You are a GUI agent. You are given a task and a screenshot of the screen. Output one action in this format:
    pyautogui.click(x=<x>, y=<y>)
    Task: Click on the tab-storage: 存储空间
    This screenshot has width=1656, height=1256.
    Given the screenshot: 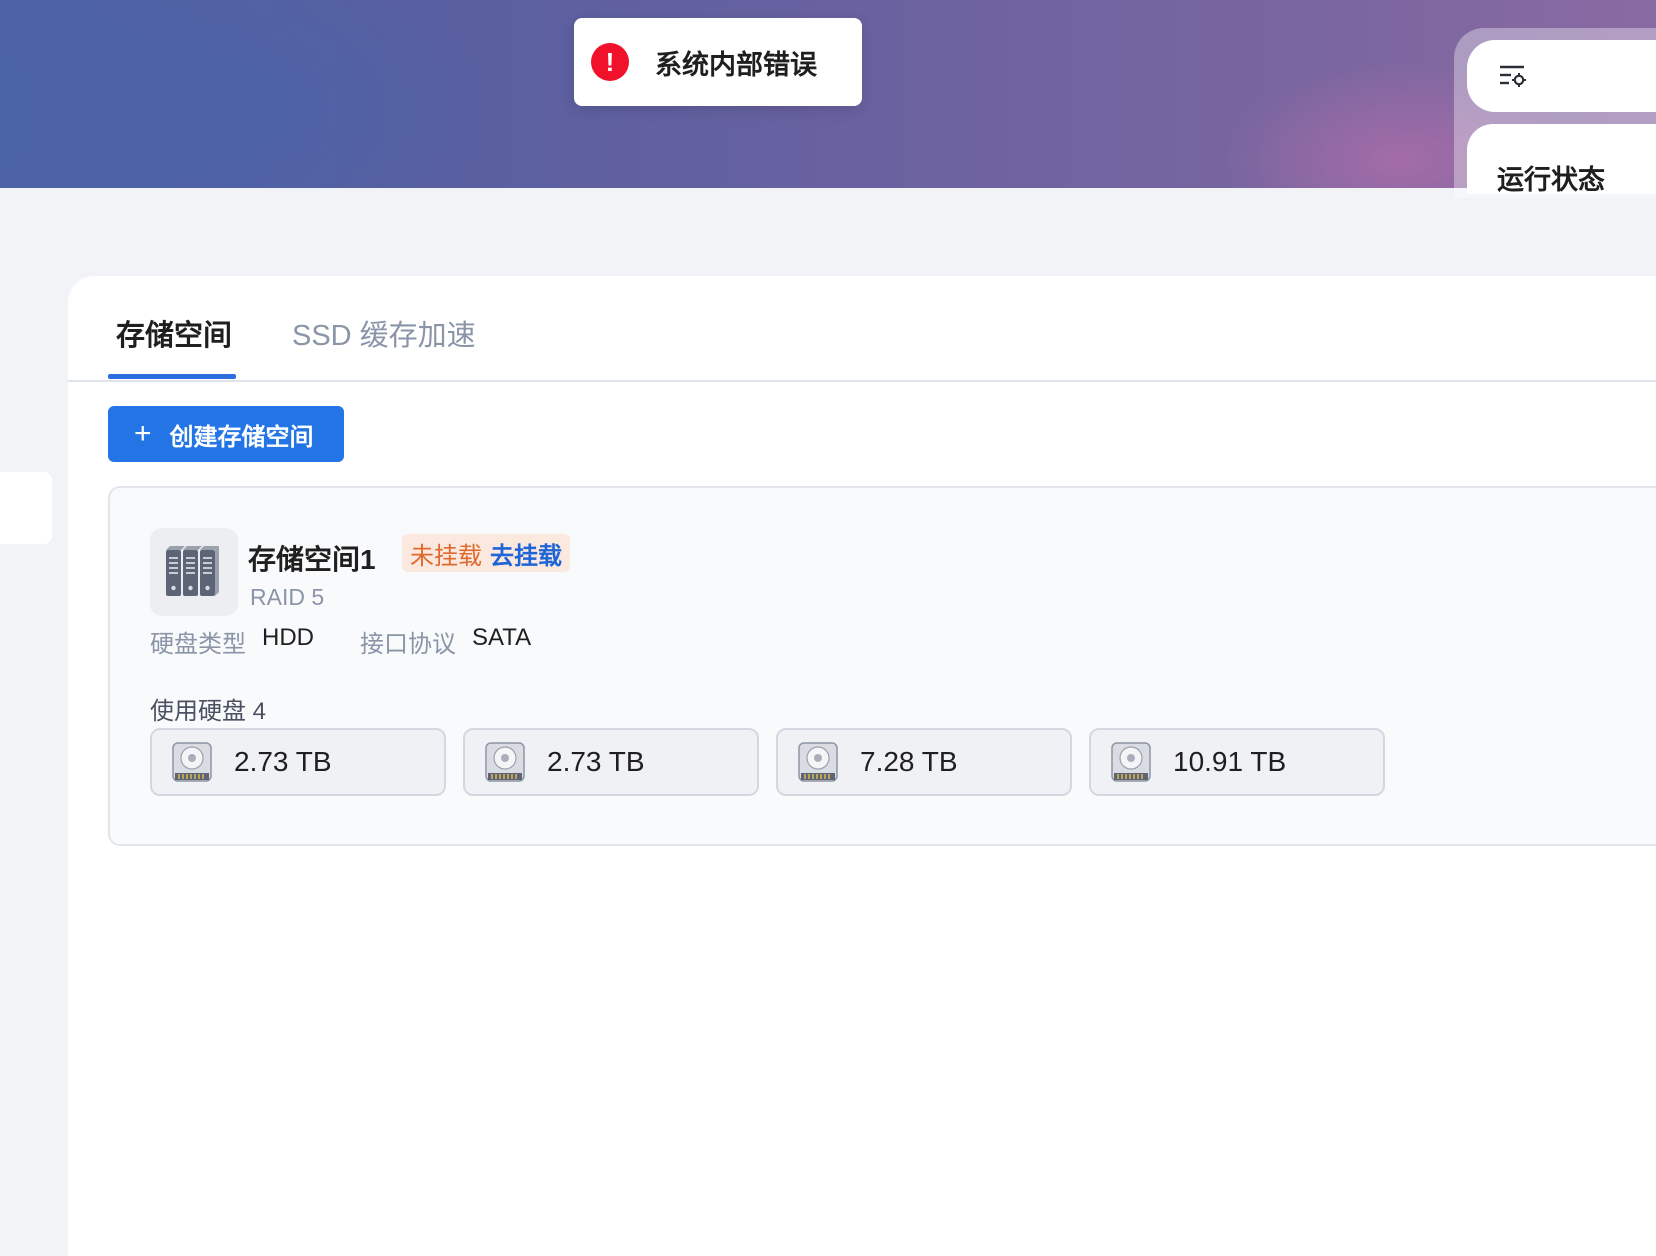 What is the action you would take?
    pyautogui.click(x=174, y=333)
    